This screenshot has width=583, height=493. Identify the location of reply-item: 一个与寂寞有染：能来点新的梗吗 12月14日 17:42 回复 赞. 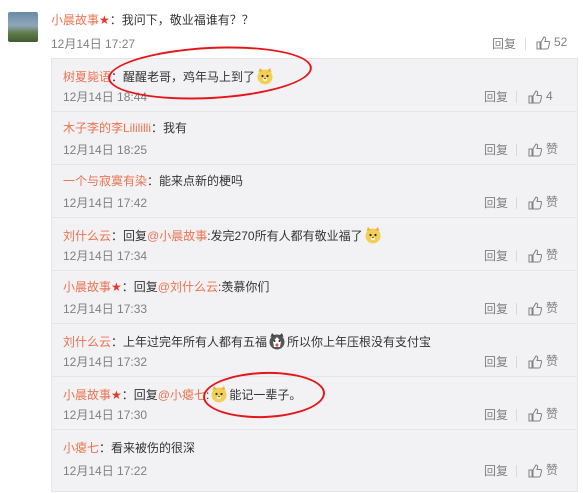
(314, 191).